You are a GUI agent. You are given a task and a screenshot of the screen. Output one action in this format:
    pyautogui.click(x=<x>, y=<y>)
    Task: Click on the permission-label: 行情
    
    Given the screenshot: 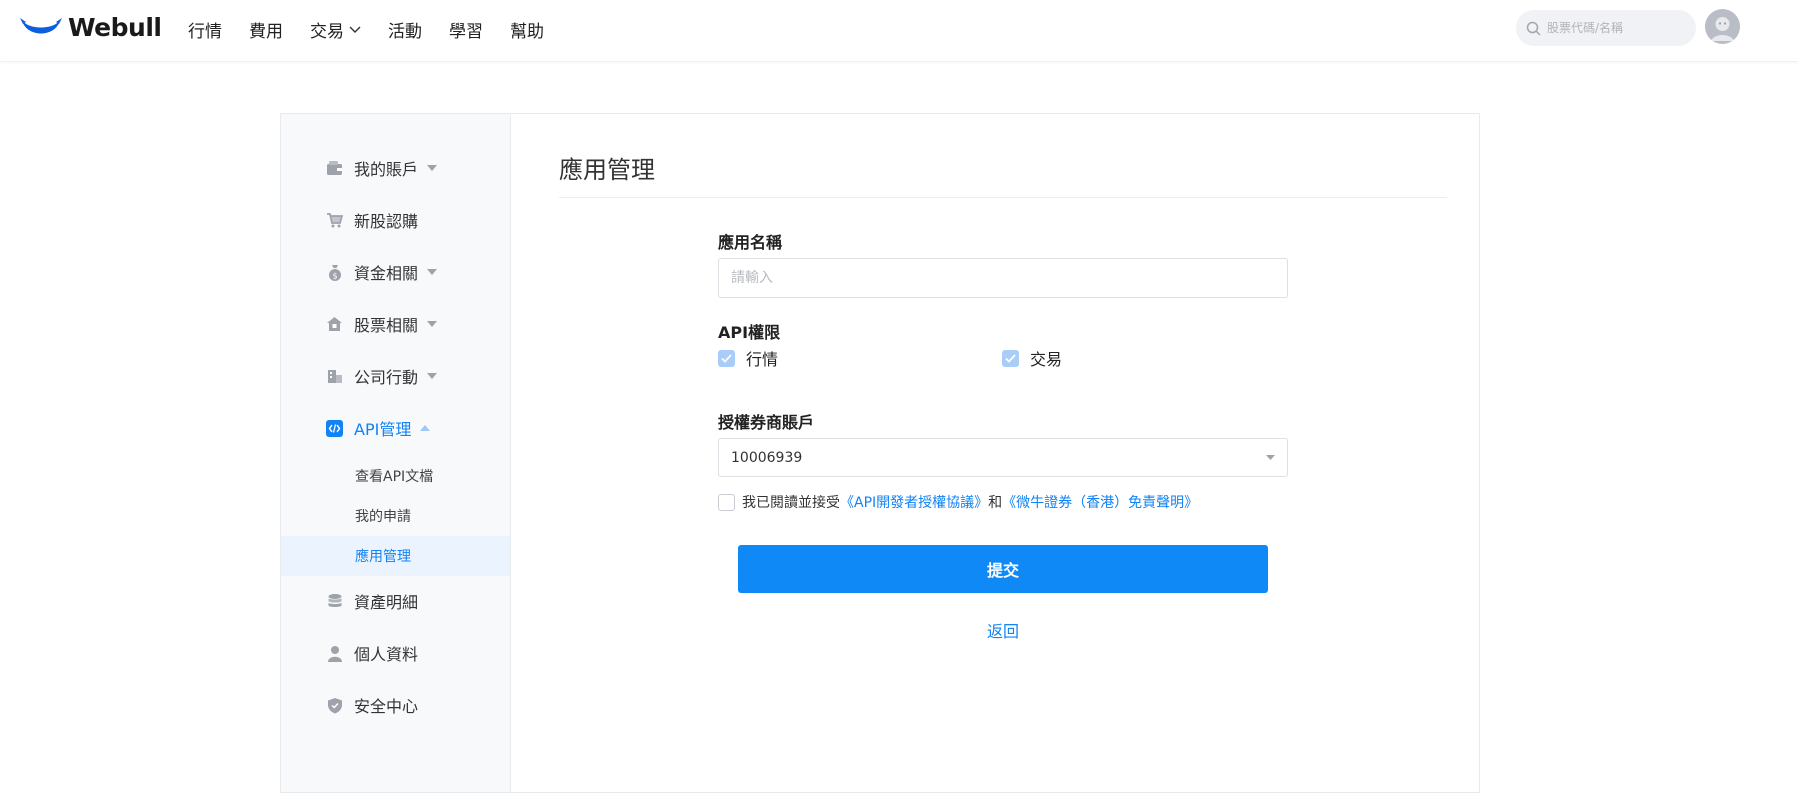 What is the action you would take?
    pyautogui.click(x=762, y=359)
    